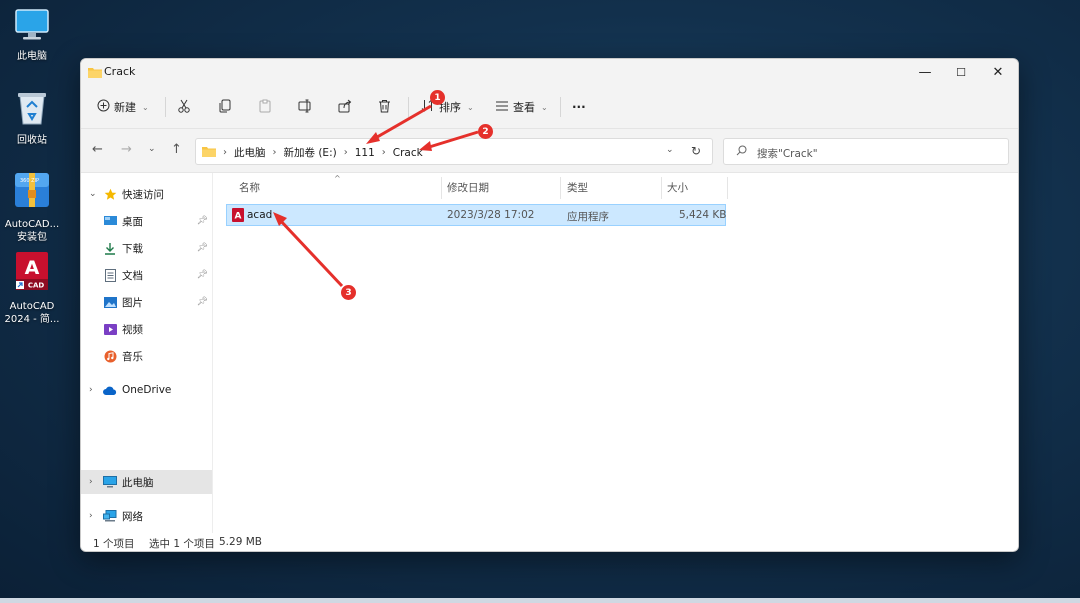 The width and height of the screenshot is (1080, 603). I want to click on address-history-chevron-icon: ⌄, so click(670, 150).